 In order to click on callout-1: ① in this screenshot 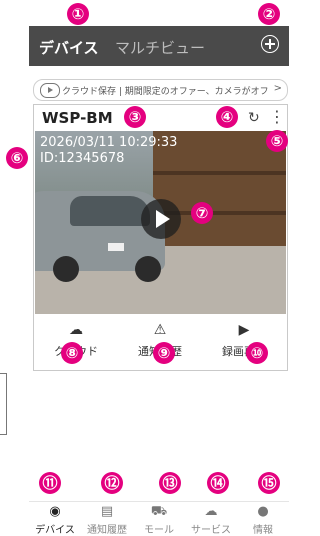, I will do `click(78, 14)`.